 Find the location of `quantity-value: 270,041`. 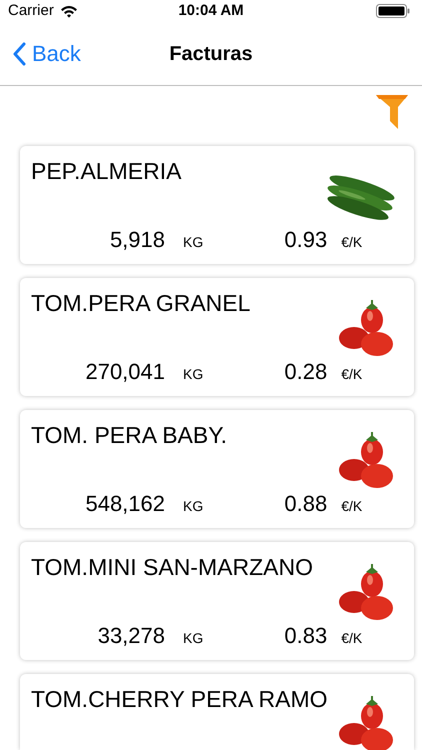

quantity-value: 270,041 is located at coordinates (124, 372).